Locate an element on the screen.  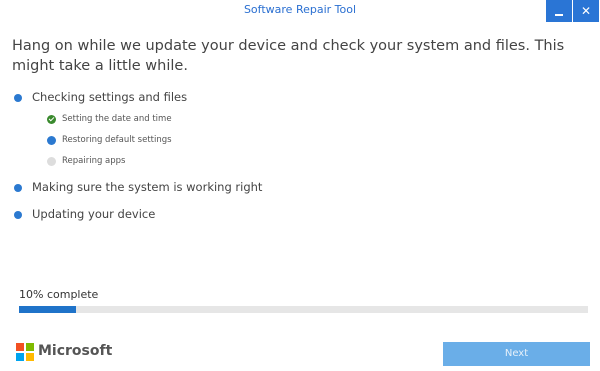
substep-label: Repairing apps is located at coordinates (94, 161).